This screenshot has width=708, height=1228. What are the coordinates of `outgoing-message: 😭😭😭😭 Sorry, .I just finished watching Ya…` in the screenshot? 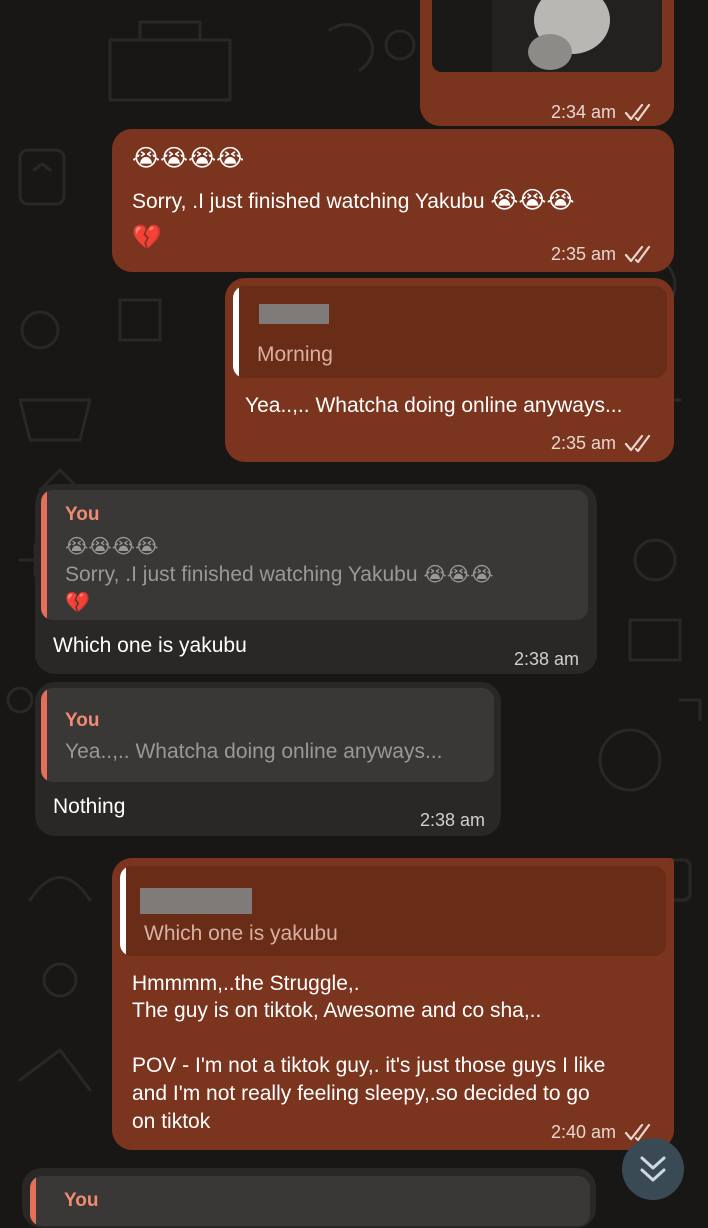 It's located at (393, 200).